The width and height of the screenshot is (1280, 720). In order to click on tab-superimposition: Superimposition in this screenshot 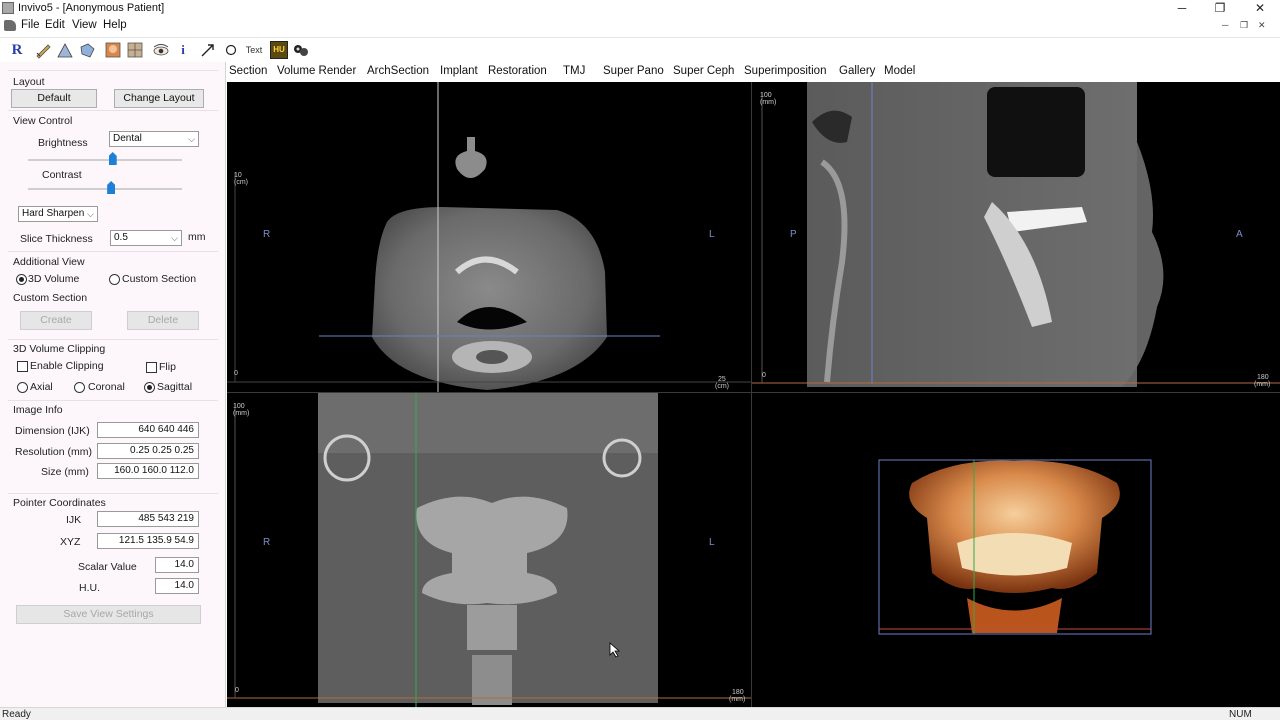, I will do `click(785, 71)`.